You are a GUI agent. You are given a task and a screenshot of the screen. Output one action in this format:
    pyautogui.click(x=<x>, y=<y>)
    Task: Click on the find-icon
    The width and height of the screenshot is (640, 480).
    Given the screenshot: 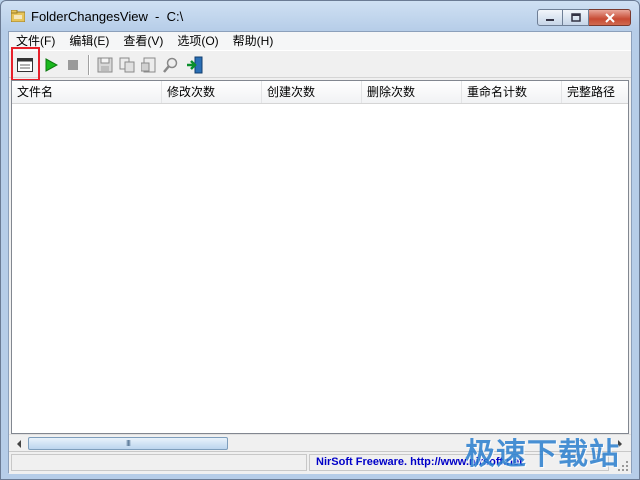 What is the action you would take?
    pyautogui.click(x=170, y=65)
    